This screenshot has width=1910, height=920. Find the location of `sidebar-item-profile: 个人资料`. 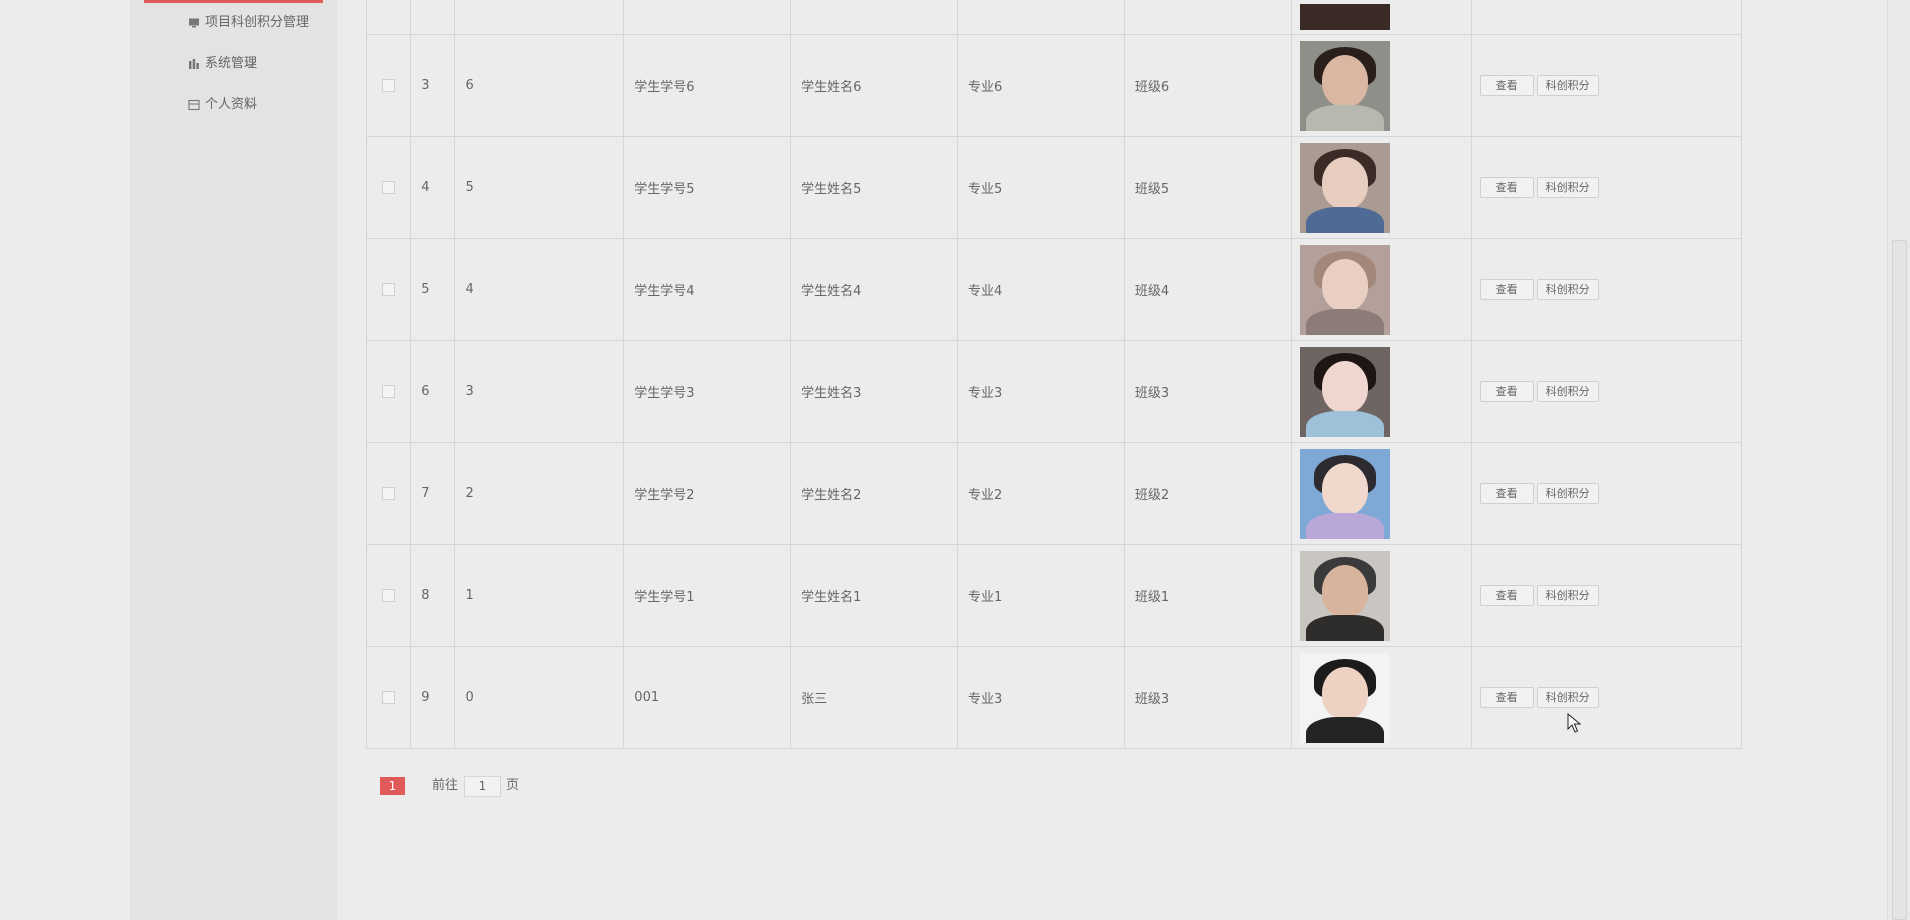

sidebar-item-profile: 个人资料 is located at coordinates (258, 105).